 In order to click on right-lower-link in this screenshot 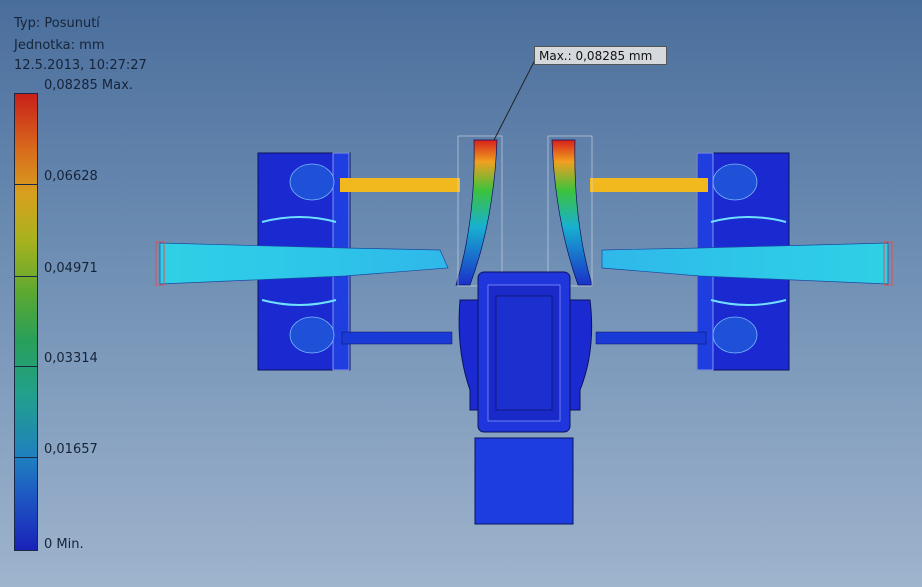, I will do `click(651, 338)`.